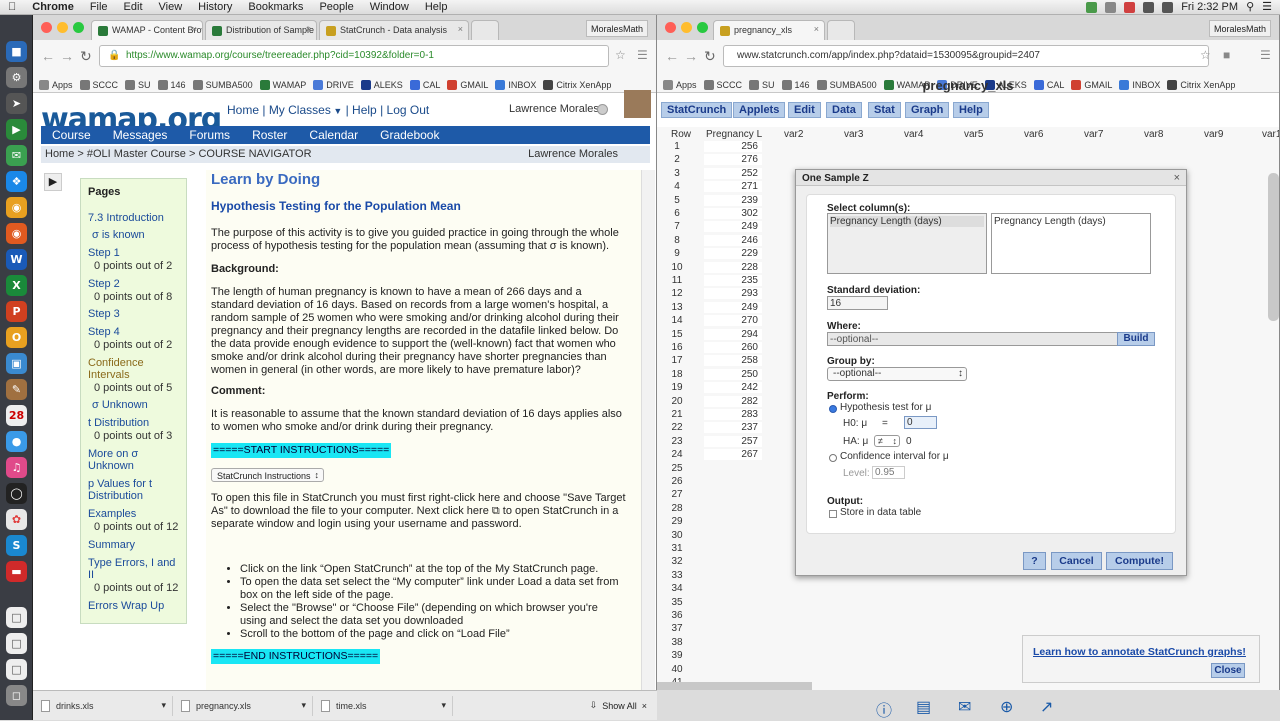  I want to click on columns-selected-list: Pregnancy Length (days), so click(1071, 243).